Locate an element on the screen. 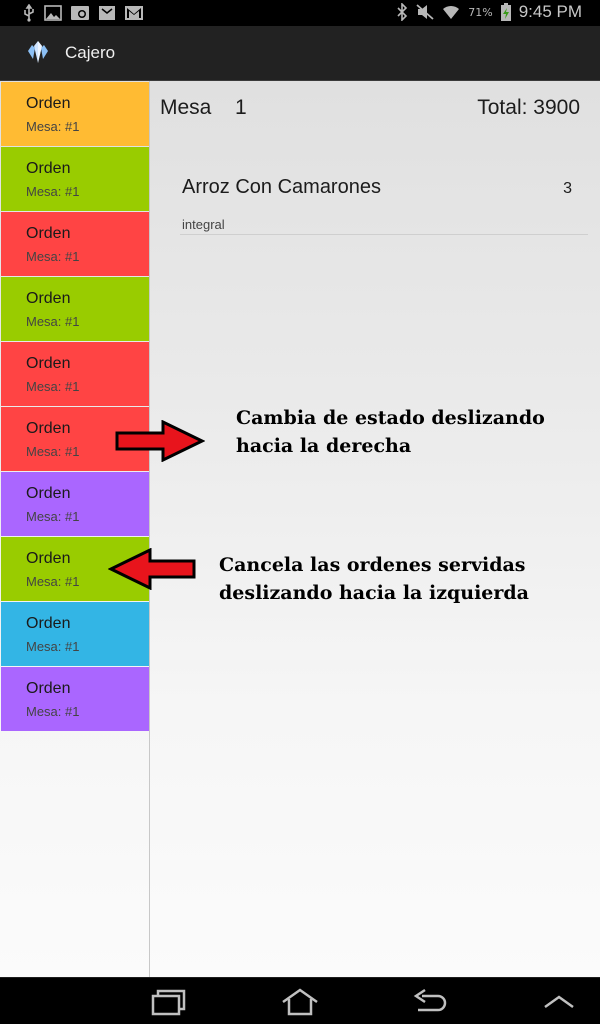 The height and width of the screenshot is (1024, 600). arrow-right-icon is located at coordinates (160, 441).